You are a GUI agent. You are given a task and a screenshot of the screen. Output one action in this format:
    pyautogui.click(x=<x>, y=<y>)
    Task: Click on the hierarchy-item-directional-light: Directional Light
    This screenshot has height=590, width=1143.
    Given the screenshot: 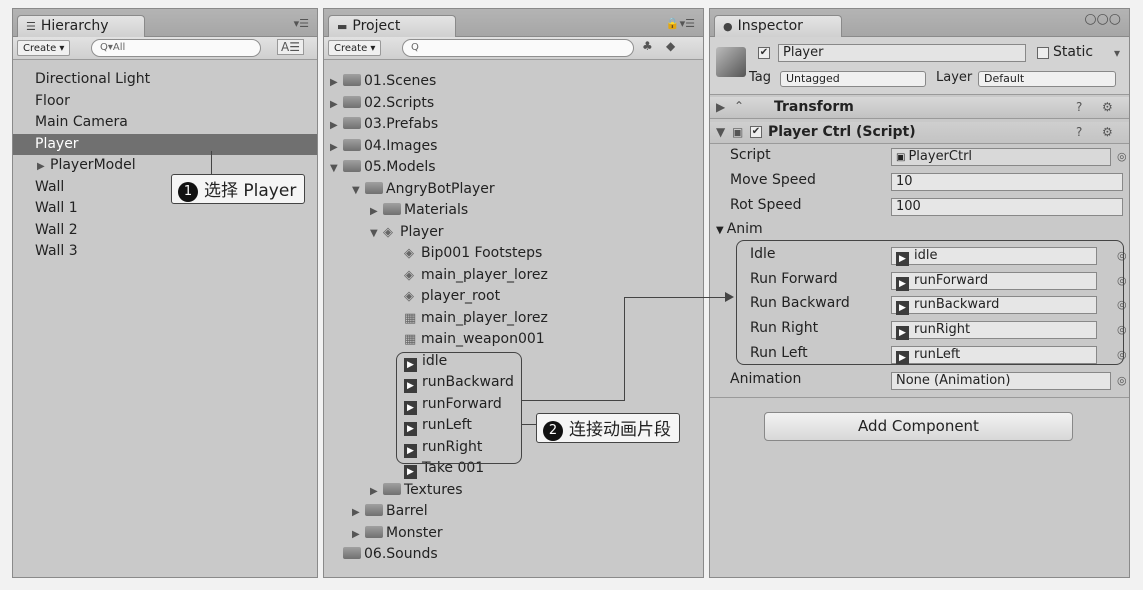 What is the action you would take?
    pyautogui.click(x=165, y=80)
    